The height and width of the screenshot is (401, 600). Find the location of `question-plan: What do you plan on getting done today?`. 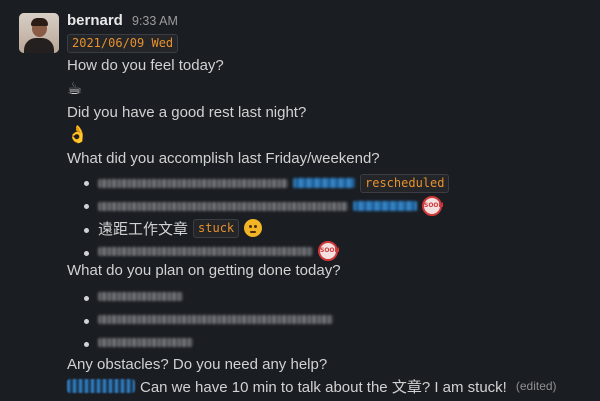

question-plan: What do you plan on getting done today? is located at coordinates (204, 270).